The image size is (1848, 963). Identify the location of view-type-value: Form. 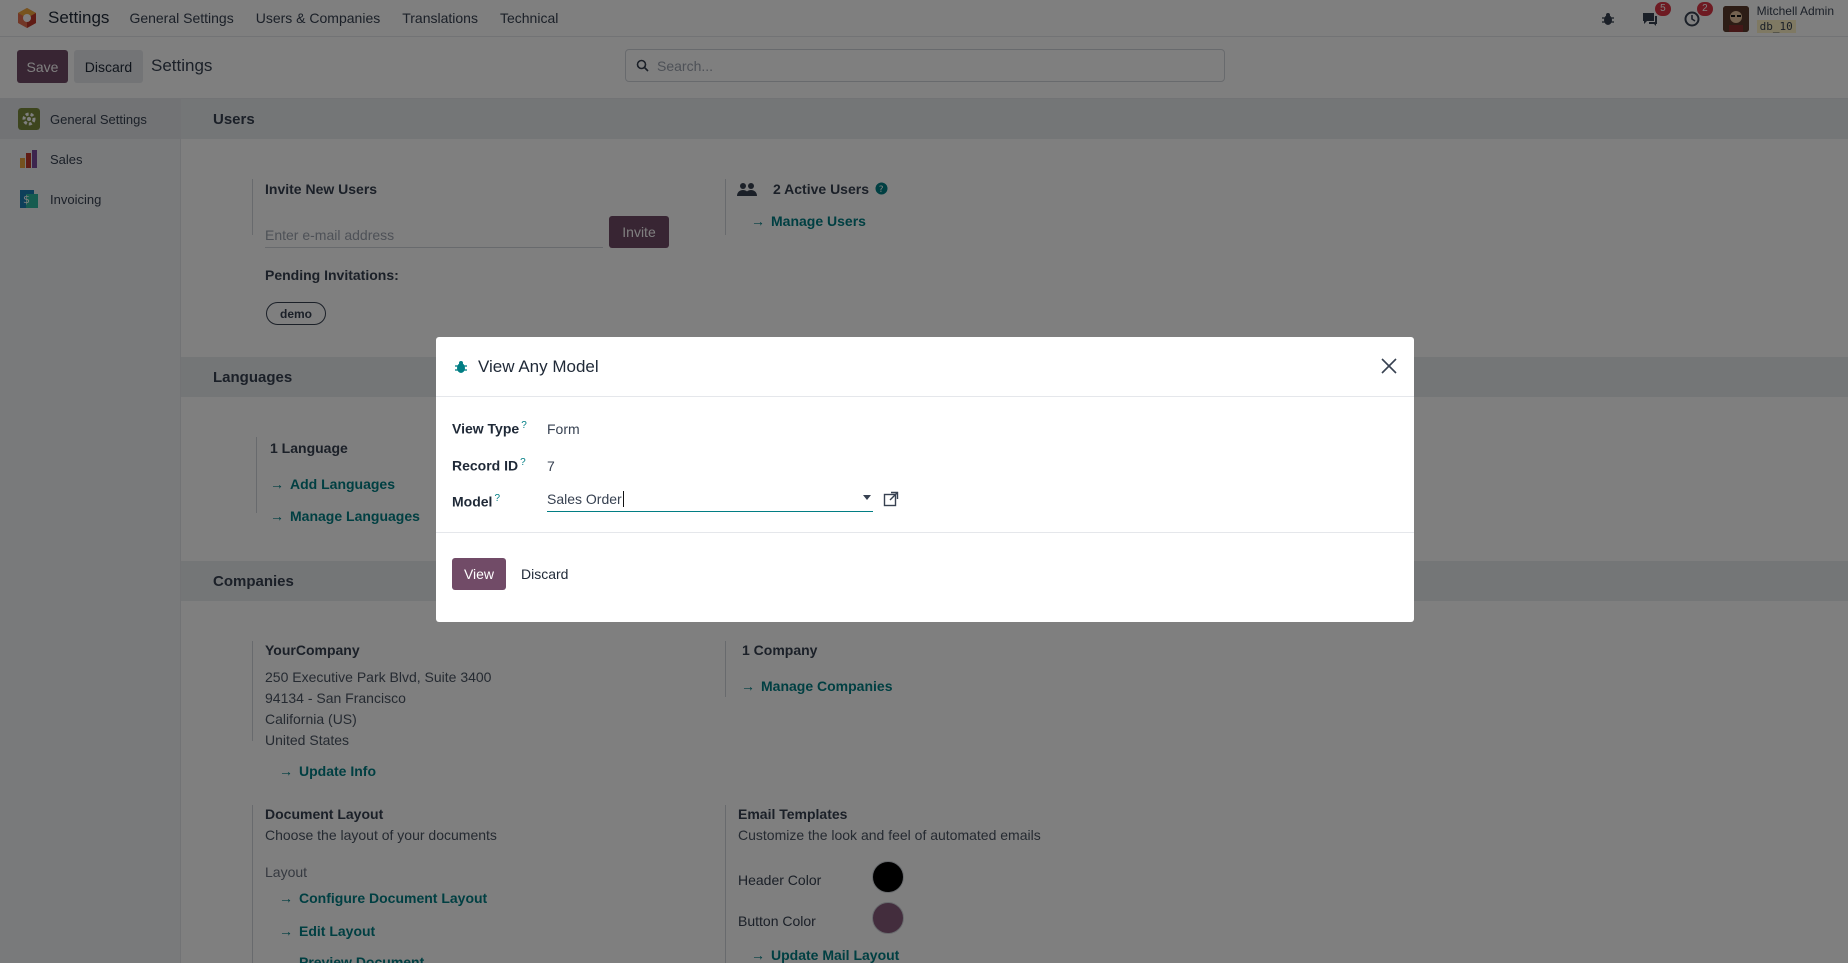
(563, 429).